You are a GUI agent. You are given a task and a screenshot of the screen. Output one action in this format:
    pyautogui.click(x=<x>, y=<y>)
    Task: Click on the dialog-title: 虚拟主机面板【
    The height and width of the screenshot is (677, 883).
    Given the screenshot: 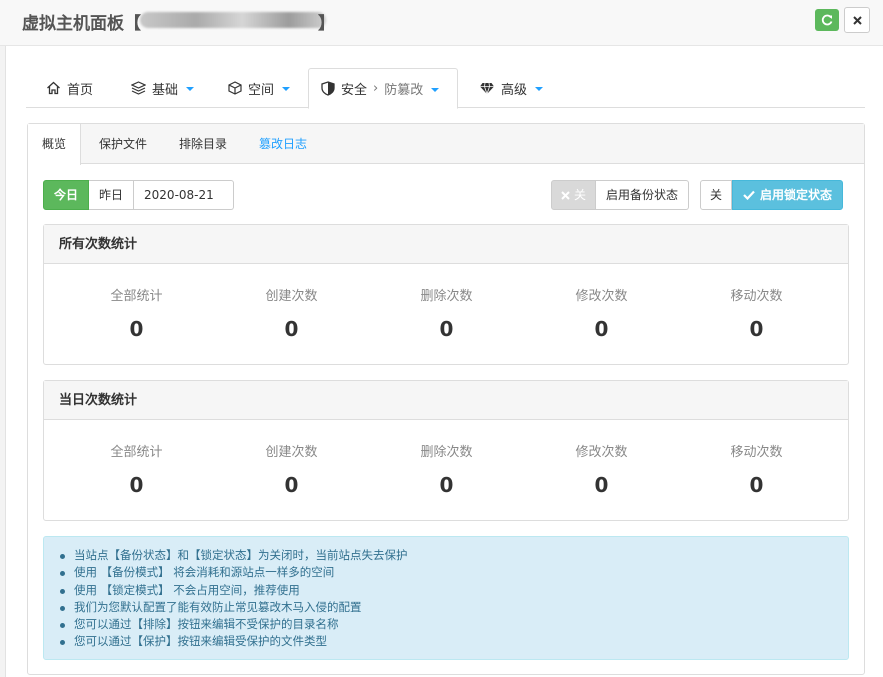 What is the action you would take?
    pyautogui.click(x=81, y=21)
    